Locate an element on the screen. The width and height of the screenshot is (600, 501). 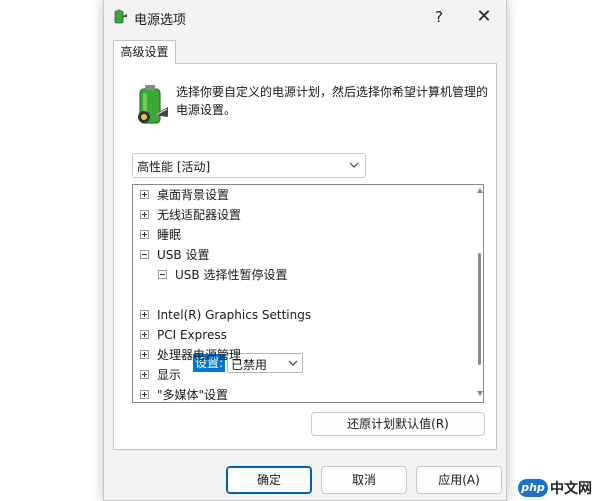
watermark-text: 中文网 is located at coordinates (571, 489).